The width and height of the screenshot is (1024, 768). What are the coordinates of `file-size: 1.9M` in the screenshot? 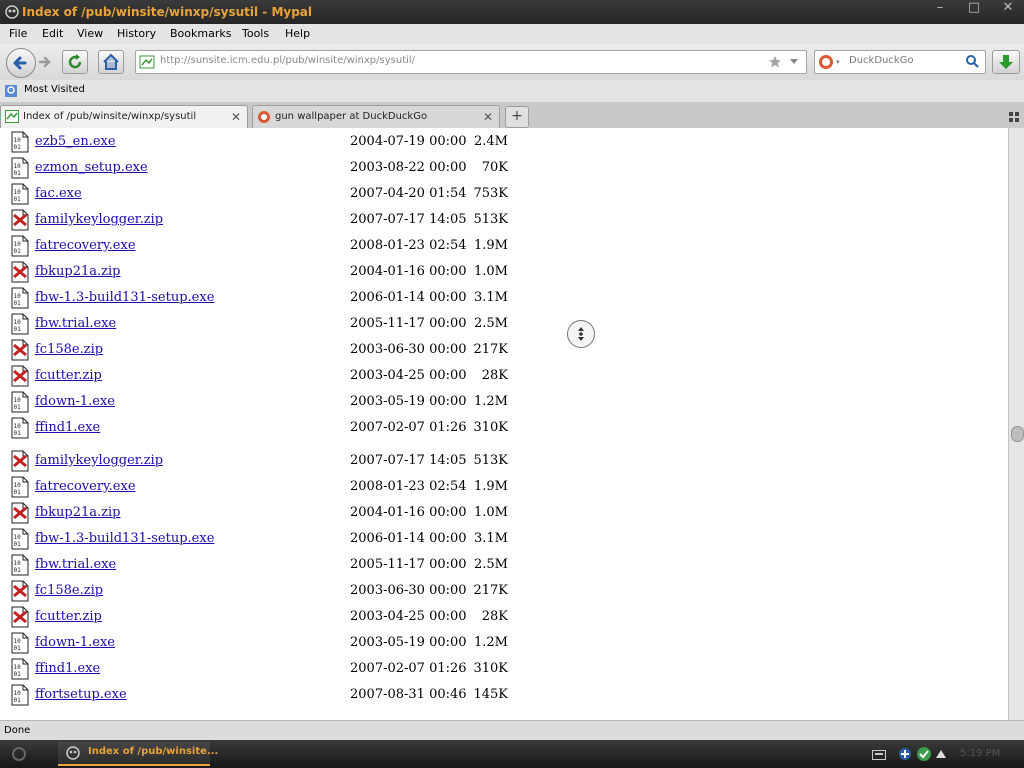 It's located at (491, 245).